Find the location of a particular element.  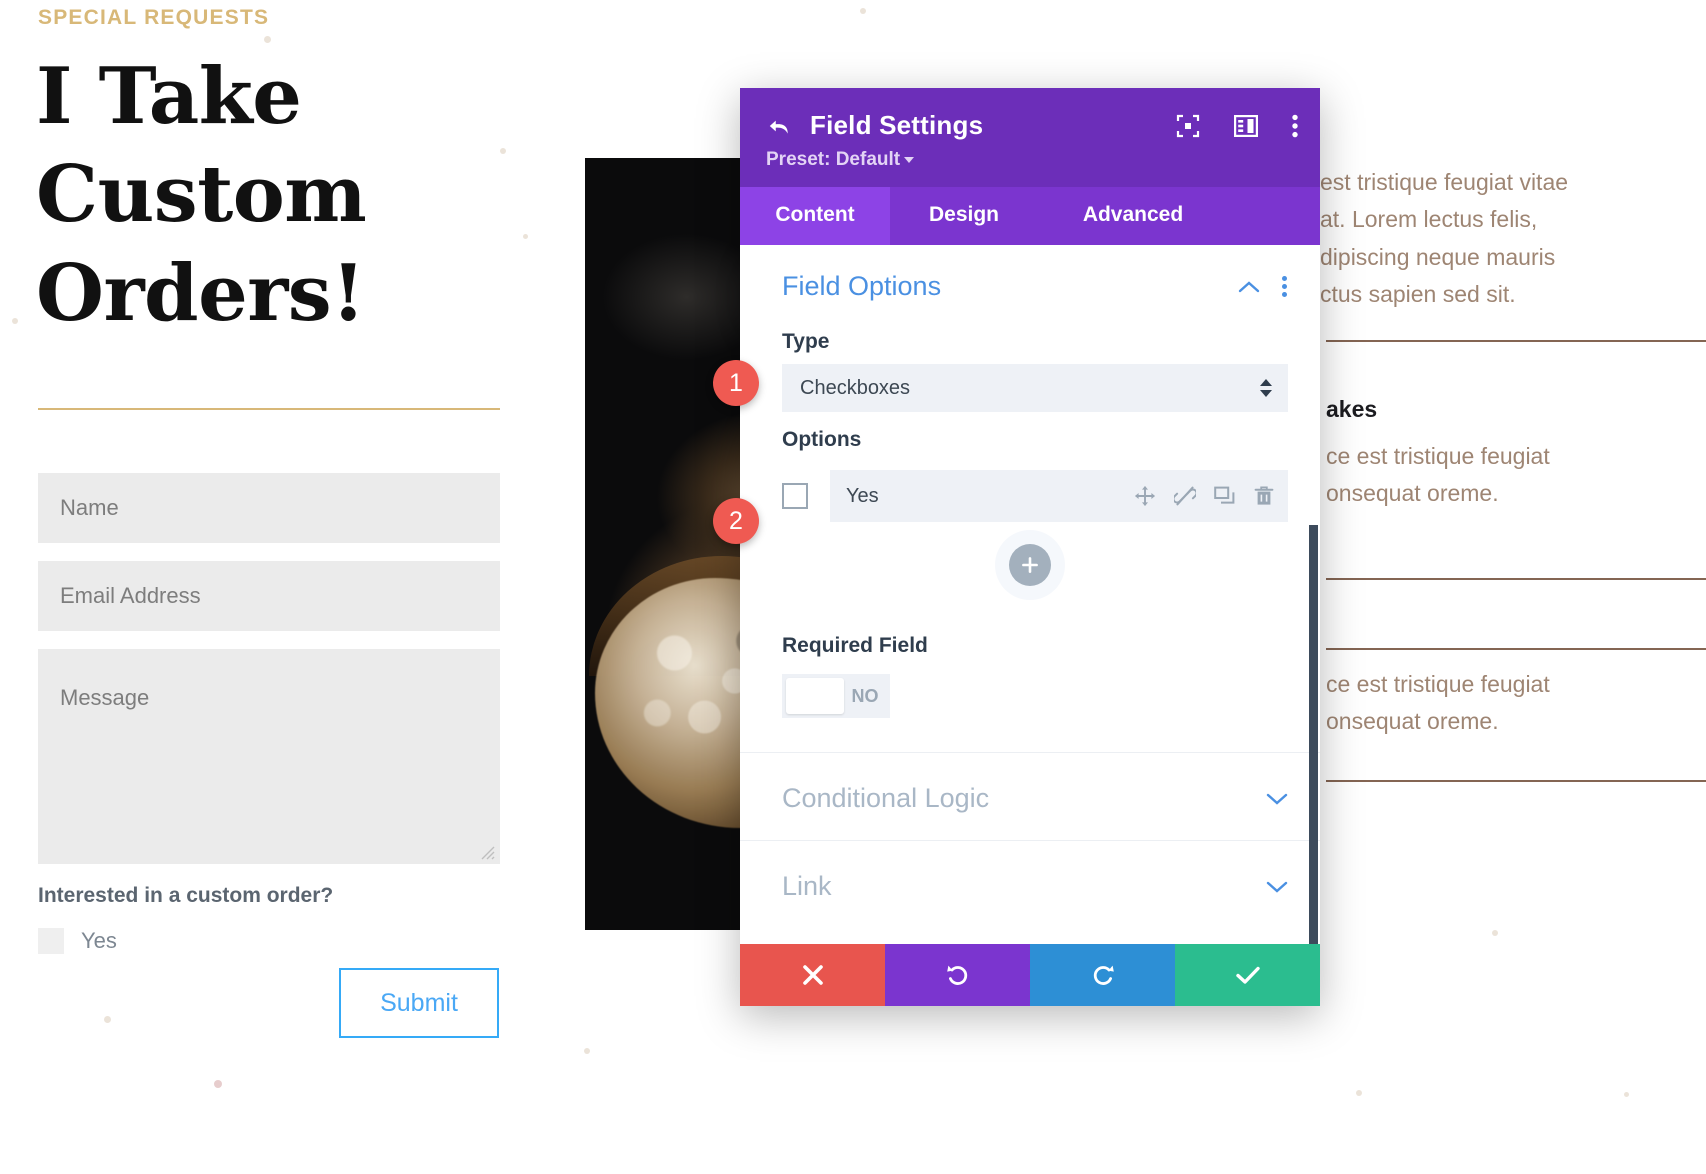

tab-design: Design is located at coordinates (964, 216).